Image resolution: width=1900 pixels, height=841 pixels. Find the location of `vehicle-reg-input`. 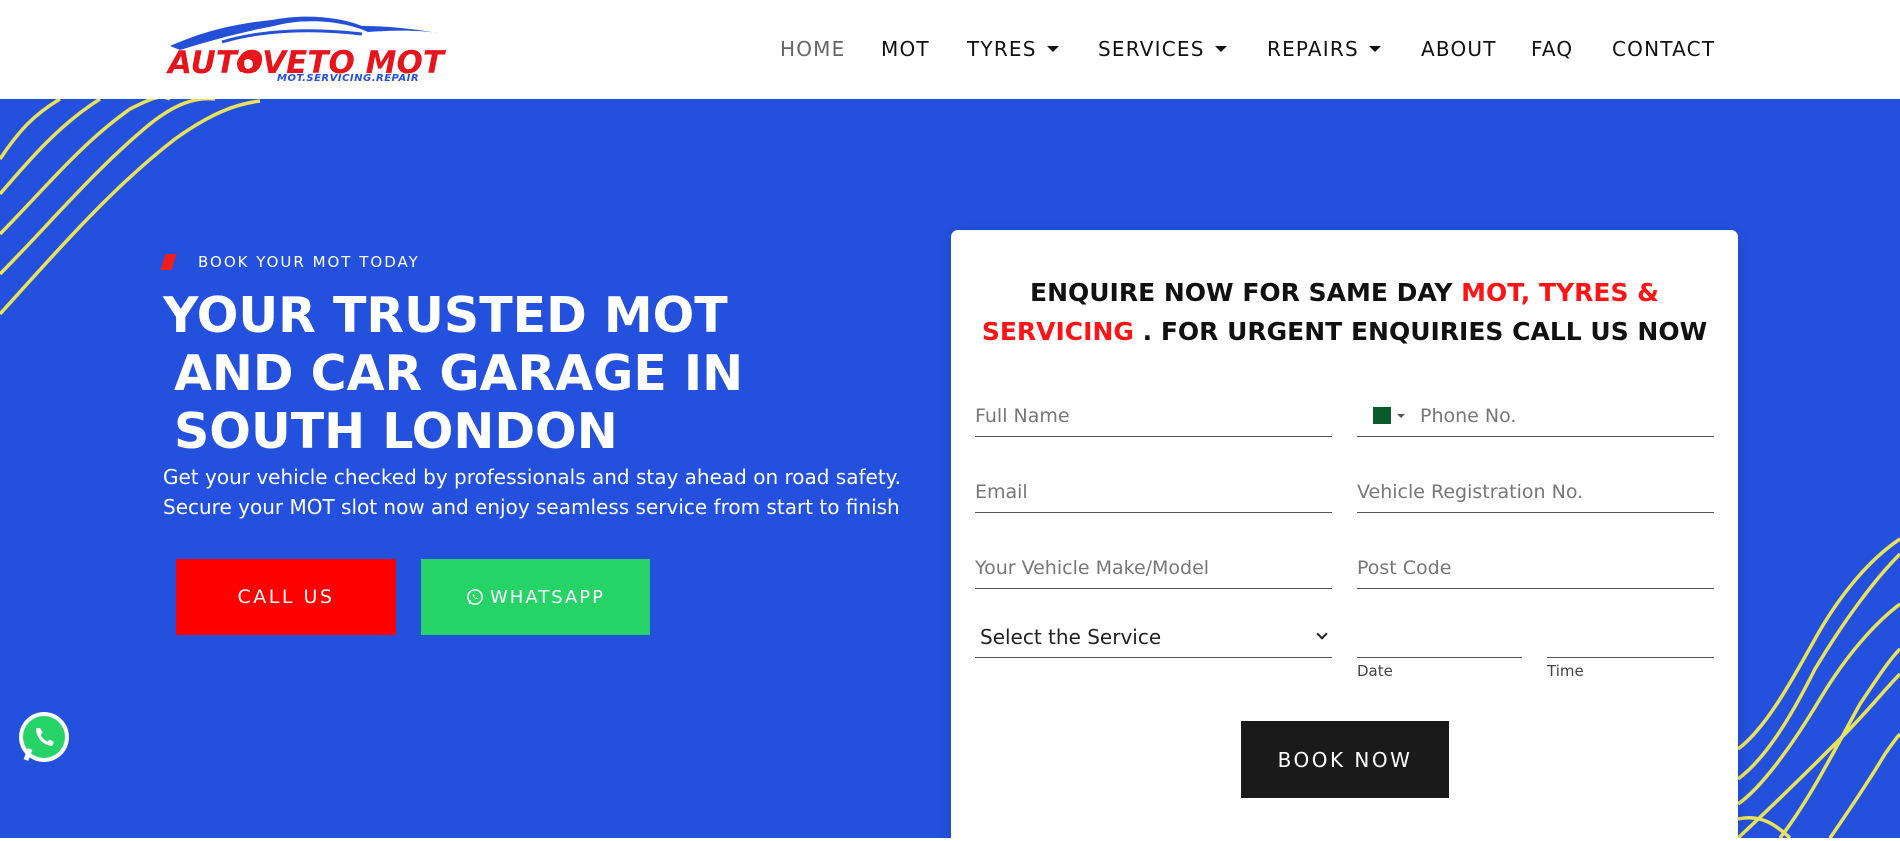

vehicle-reg-input is located at coordinates (1535, 491).